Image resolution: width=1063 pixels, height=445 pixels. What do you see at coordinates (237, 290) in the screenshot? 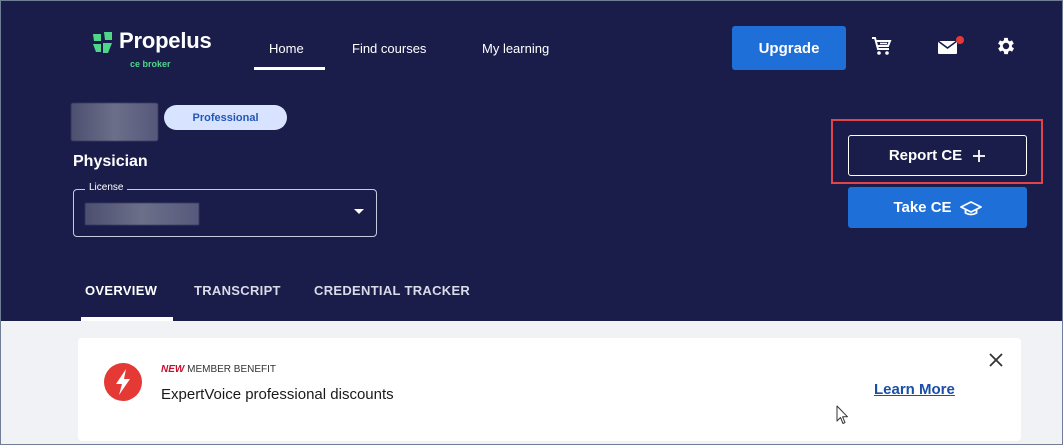
I see `tab-transcript: TRANSCRIPT` at bounding box center [237, 290].